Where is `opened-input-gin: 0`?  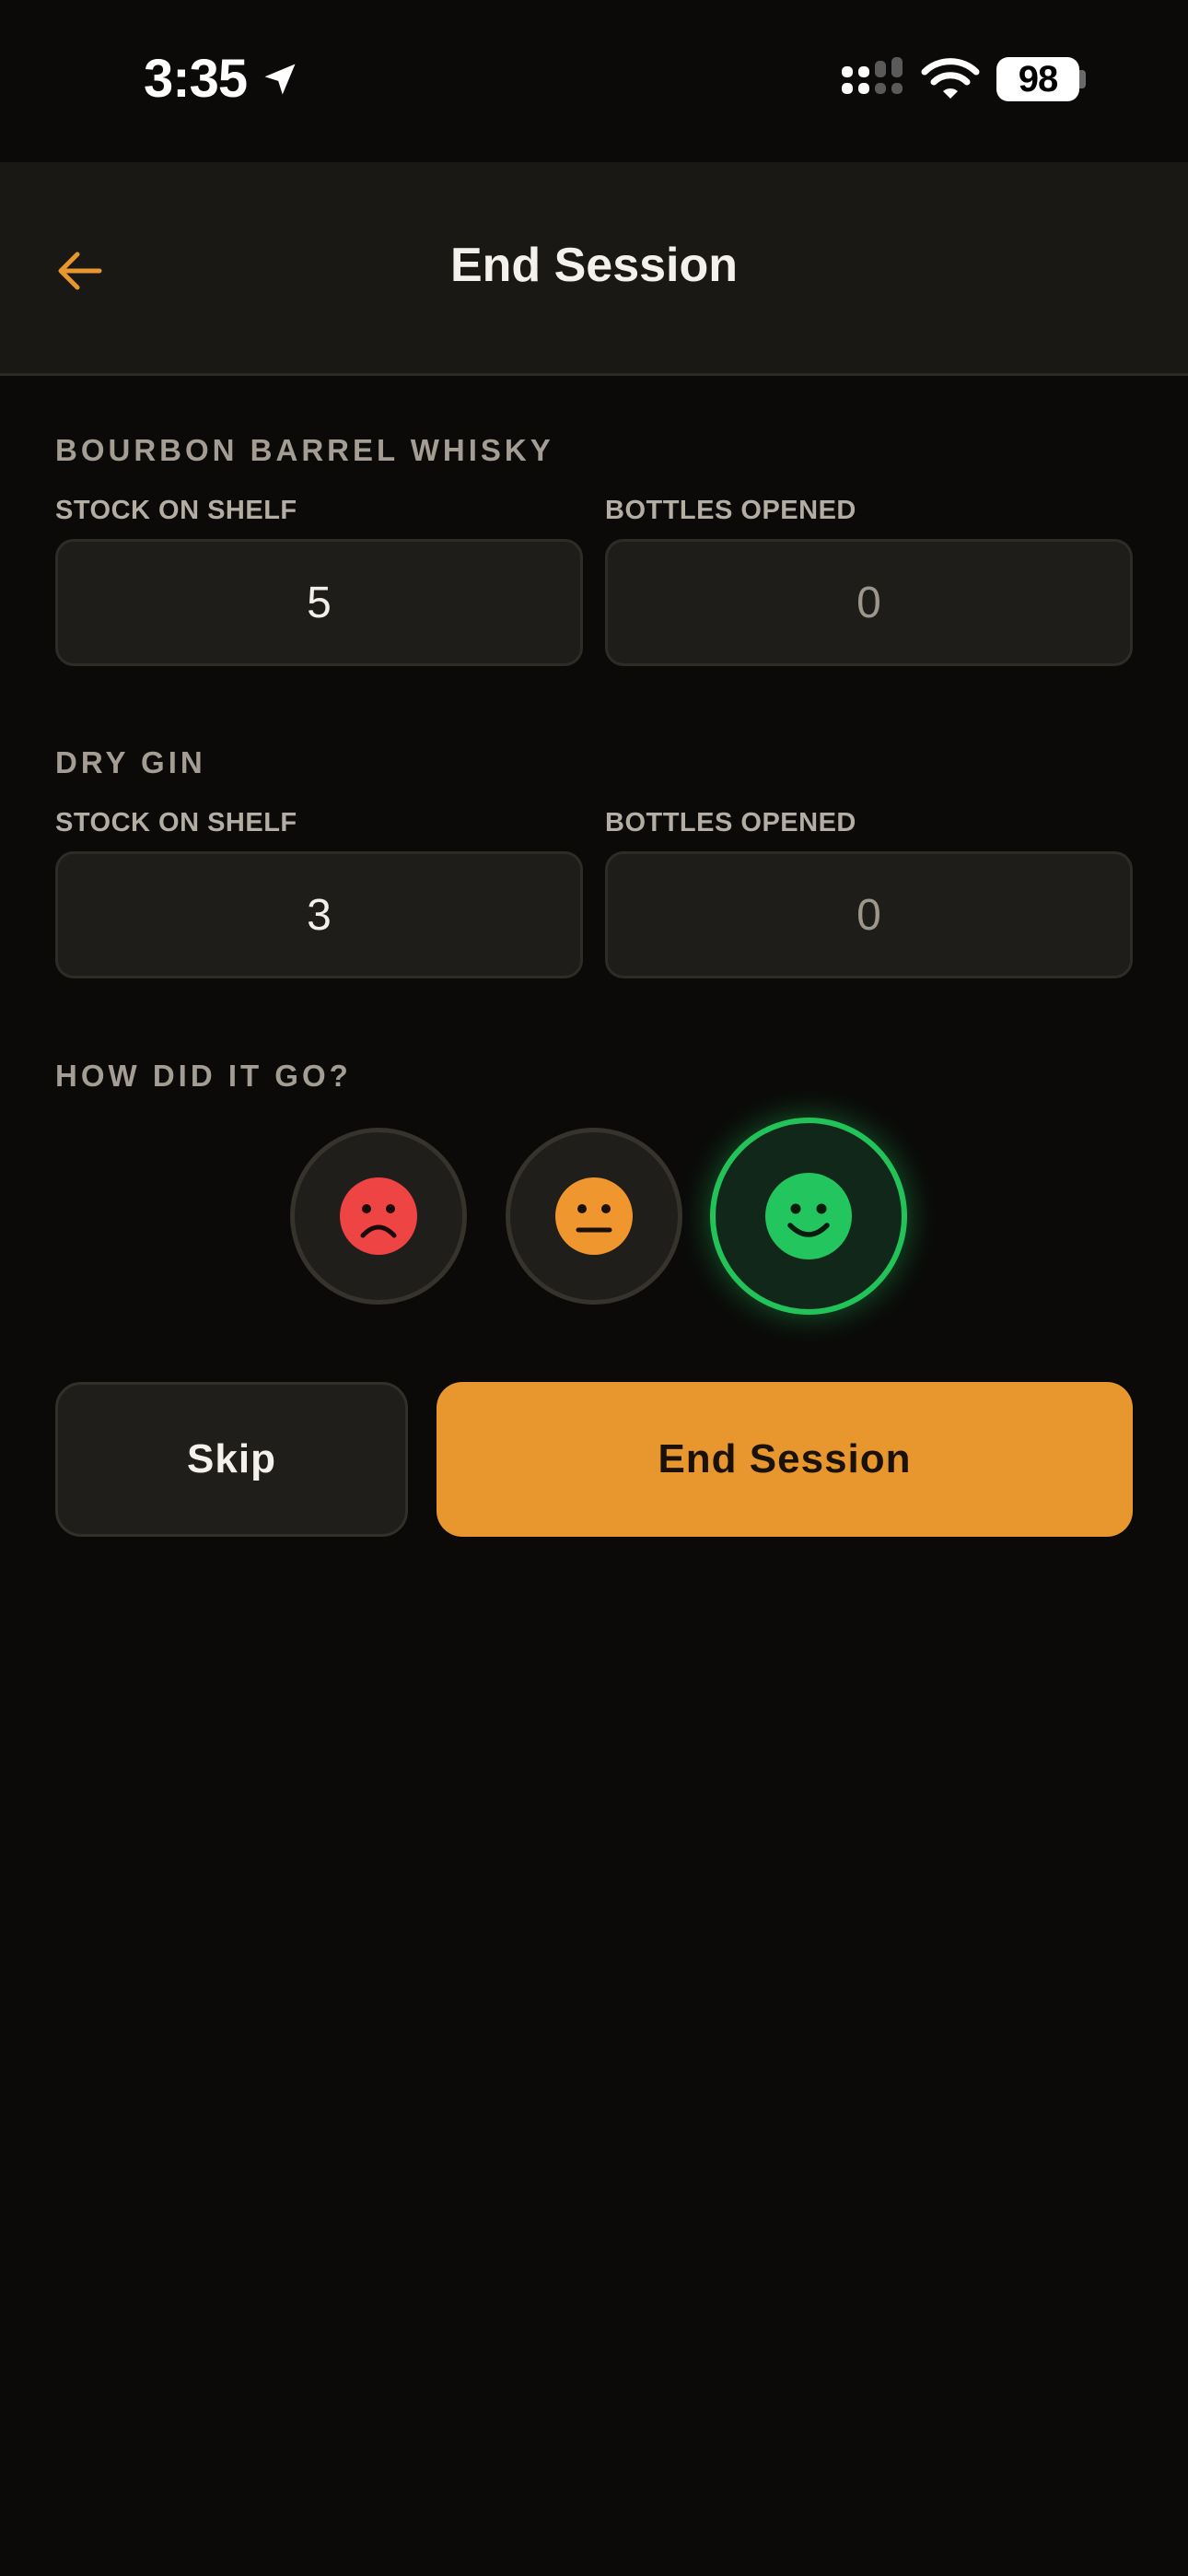 opened-input-gin: 0 is located at coordinates (869, 914).